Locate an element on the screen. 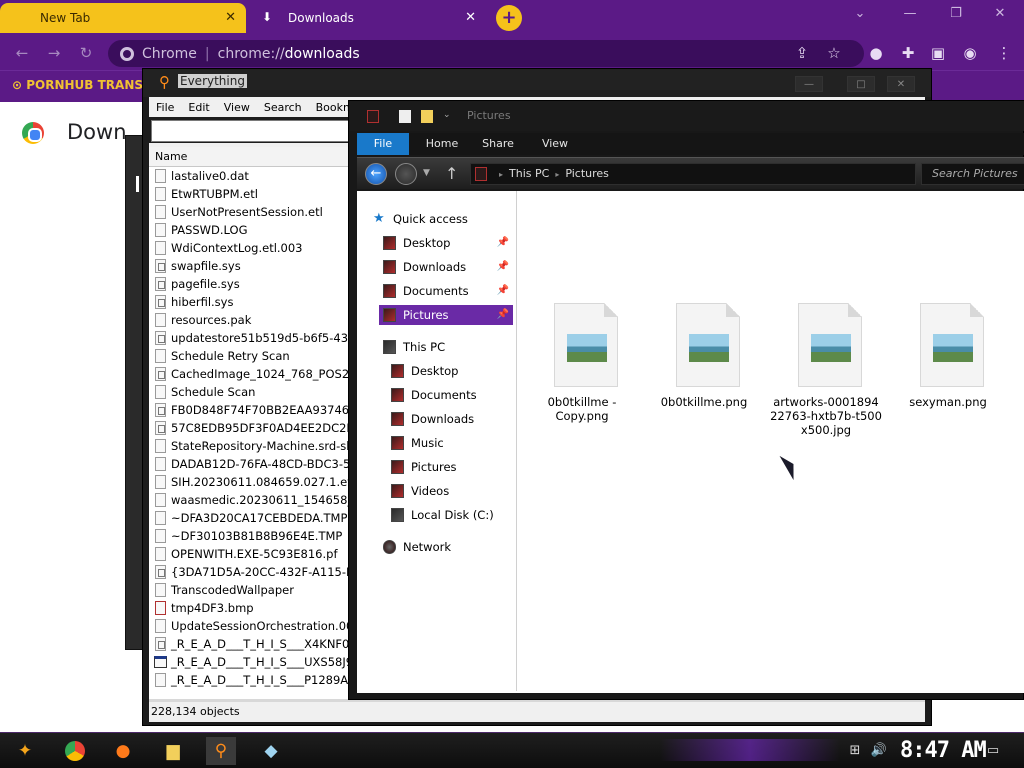 This screenshot has height=768, width=1024. volume-icon: 🔊 is located at coordinates (879, 751).